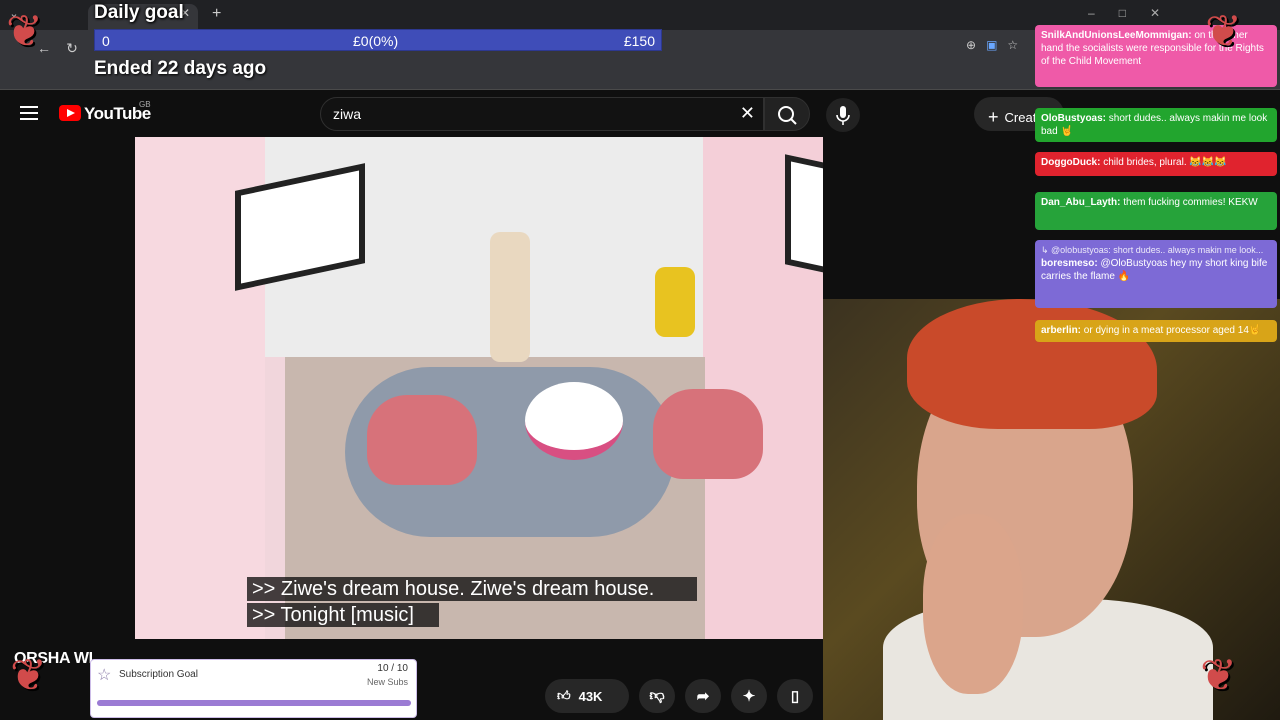 The height and width of the screenshot is (720, 1280). Describe the element at coordinates (542, 114) in the screenshot. I see `search-input: ziwa ✕` at that location.